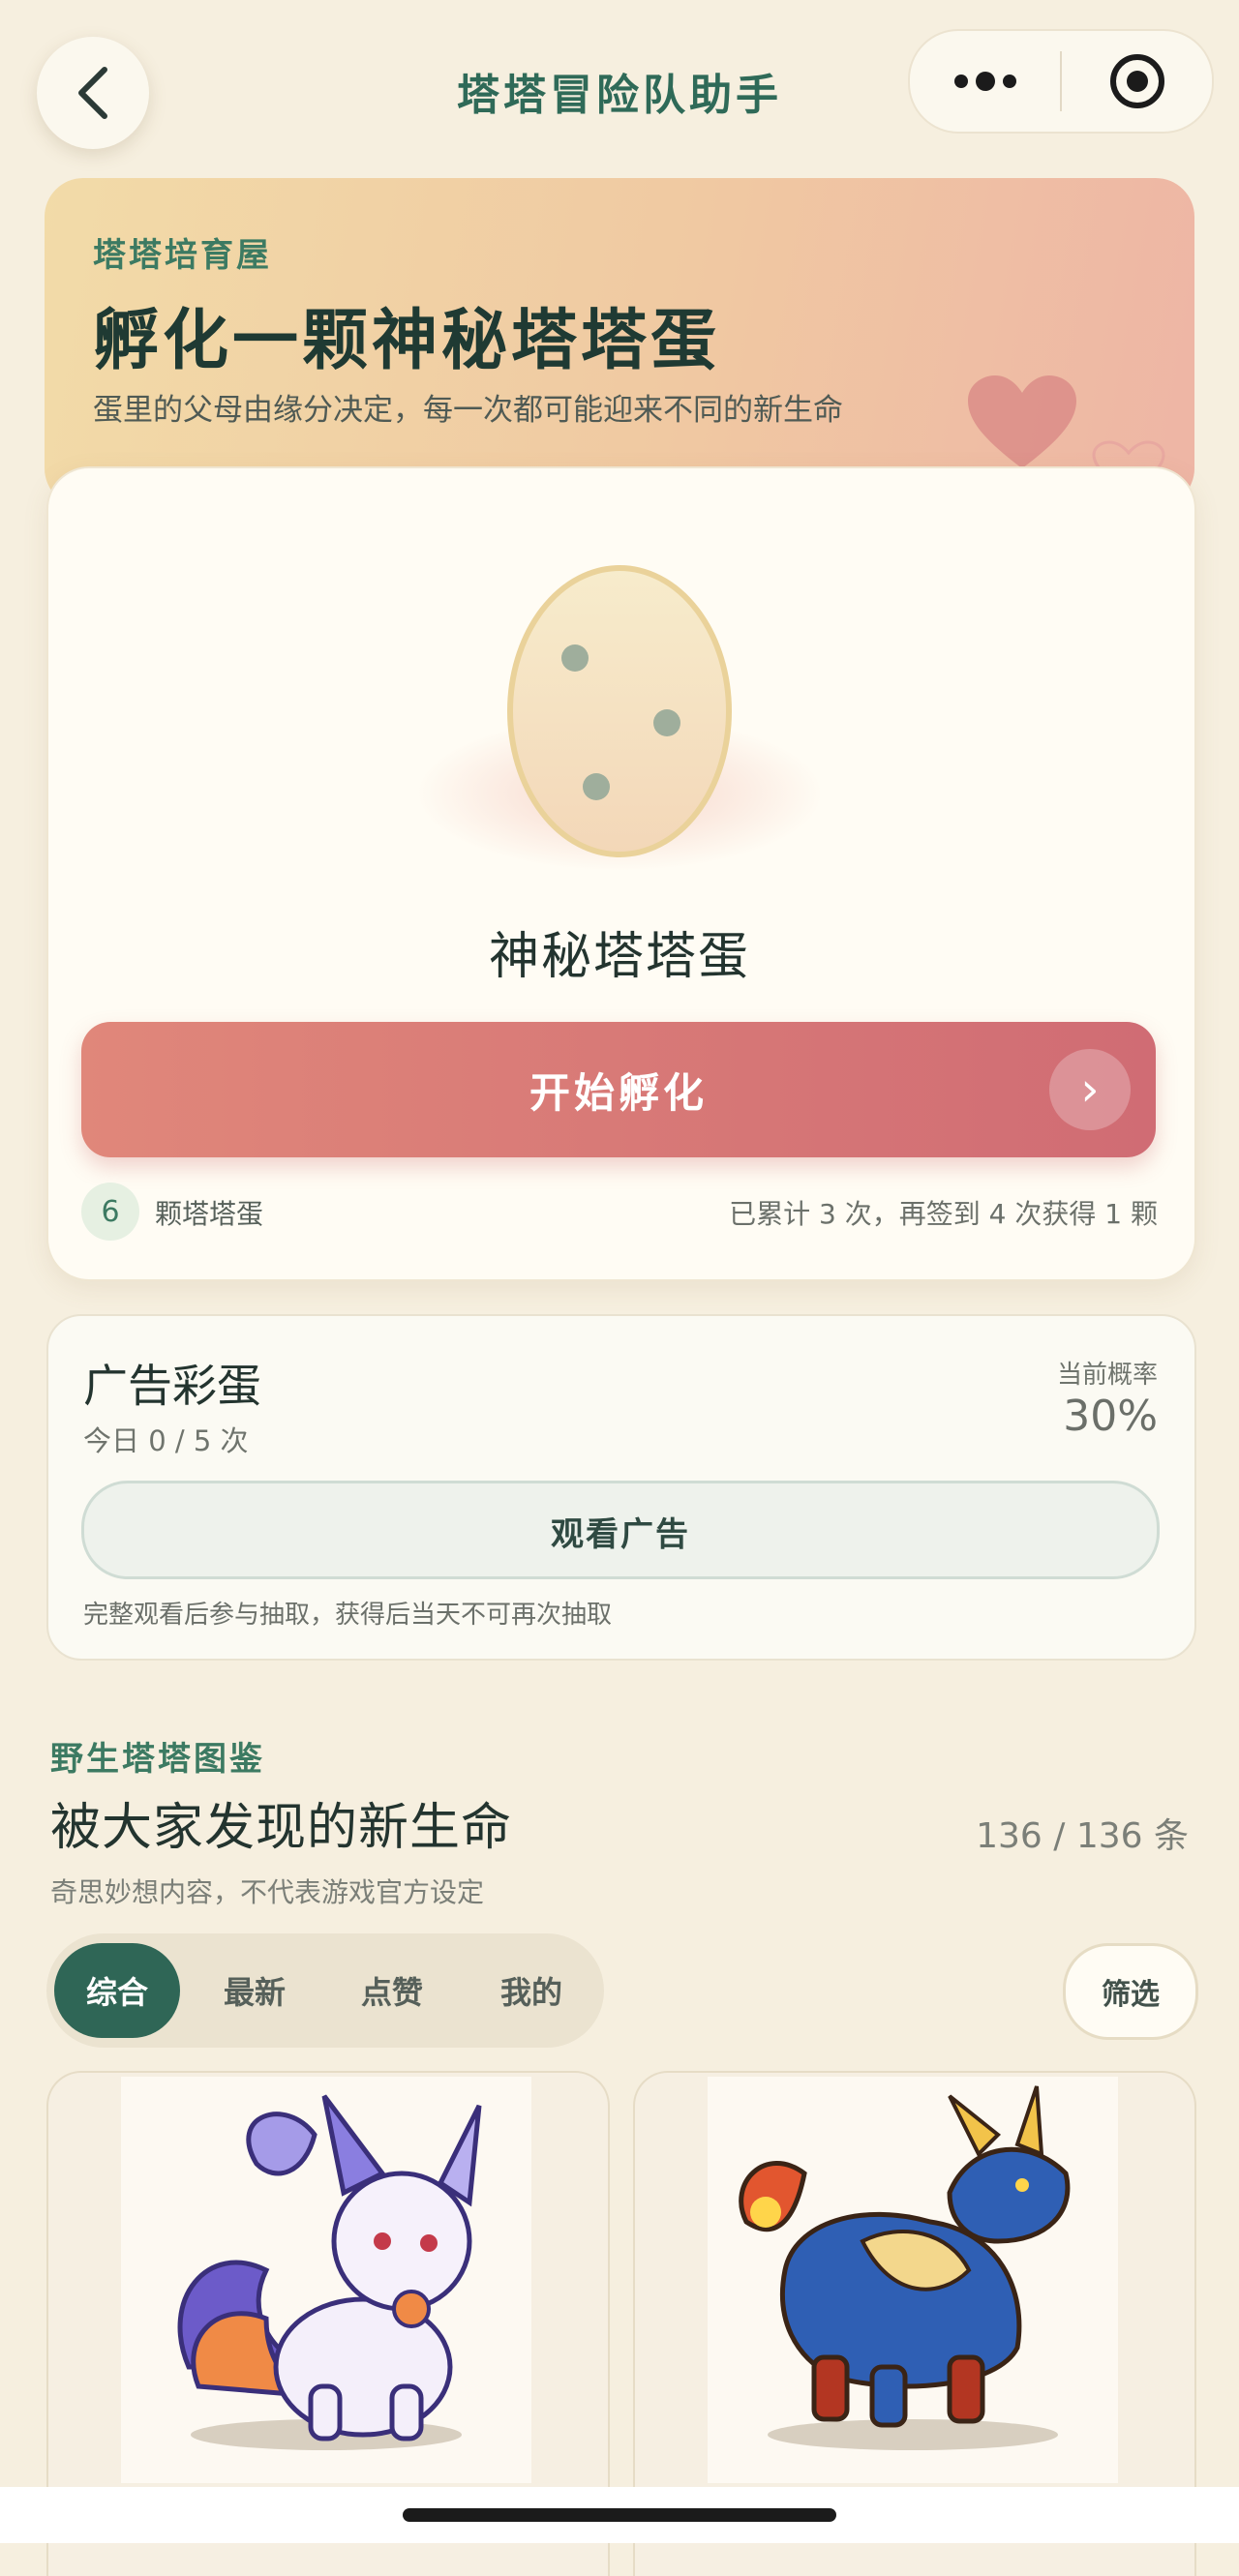  What do you see at coordinates (110, 1212) in the screenshot?
I see `egg-count-badge: 6` at bounding box center [110, 1212].